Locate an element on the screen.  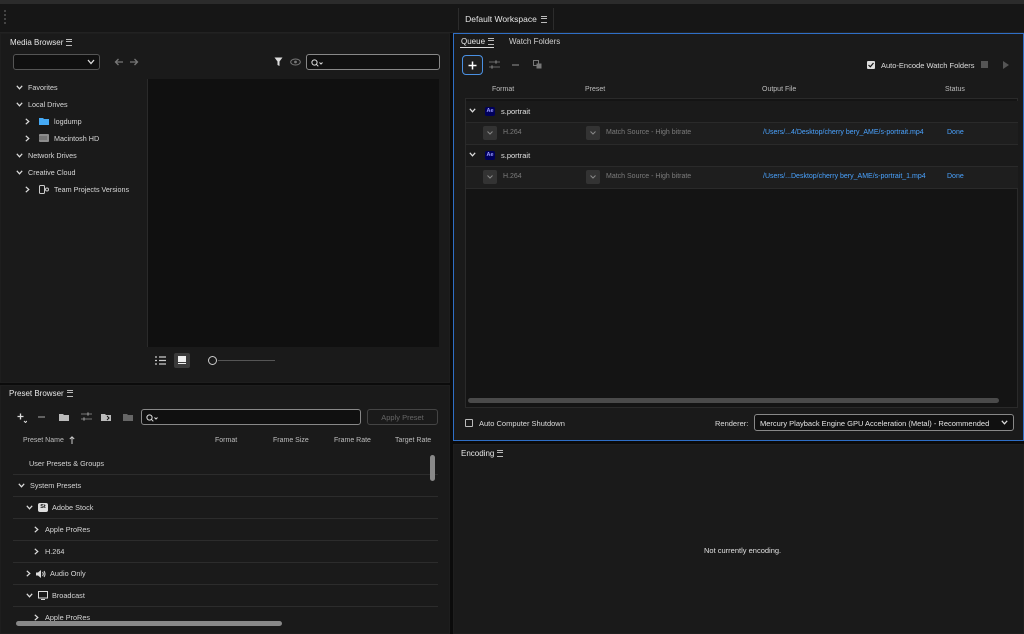
column-header-preset: Preset is located at coordinates (595, 89).